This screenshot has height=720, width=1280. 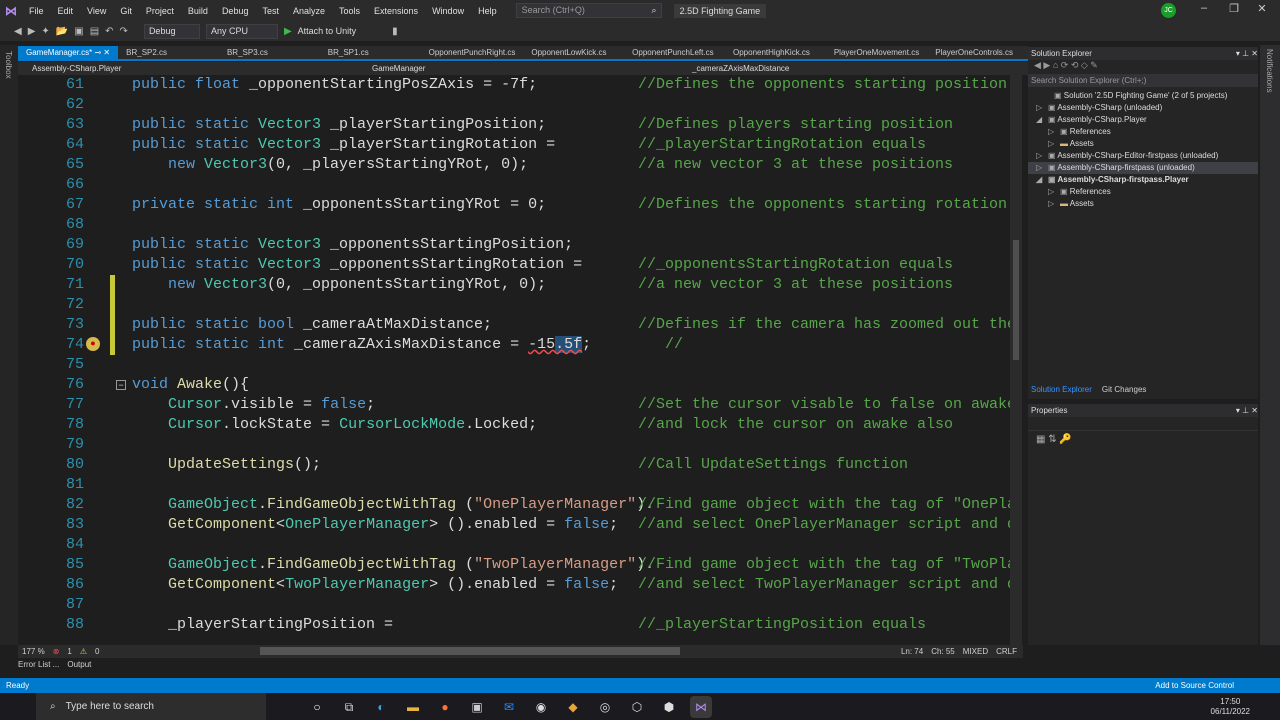 What do you see at coordinates (309, 11) in the screenshot?
I see `menu-analyze: Analyze` at bounding box center [309, 11].